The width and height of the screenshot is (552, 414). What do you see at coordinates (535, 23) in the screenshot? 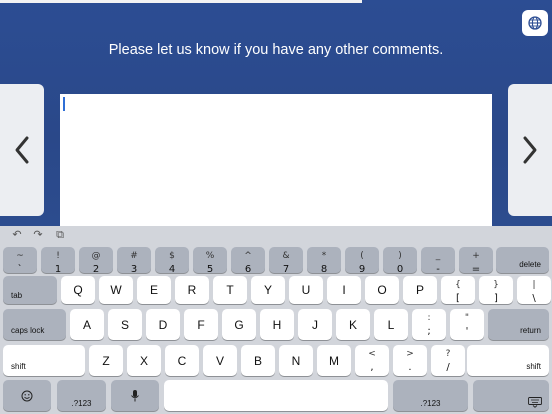
I see `language-button` at bounding box center [535, 23].